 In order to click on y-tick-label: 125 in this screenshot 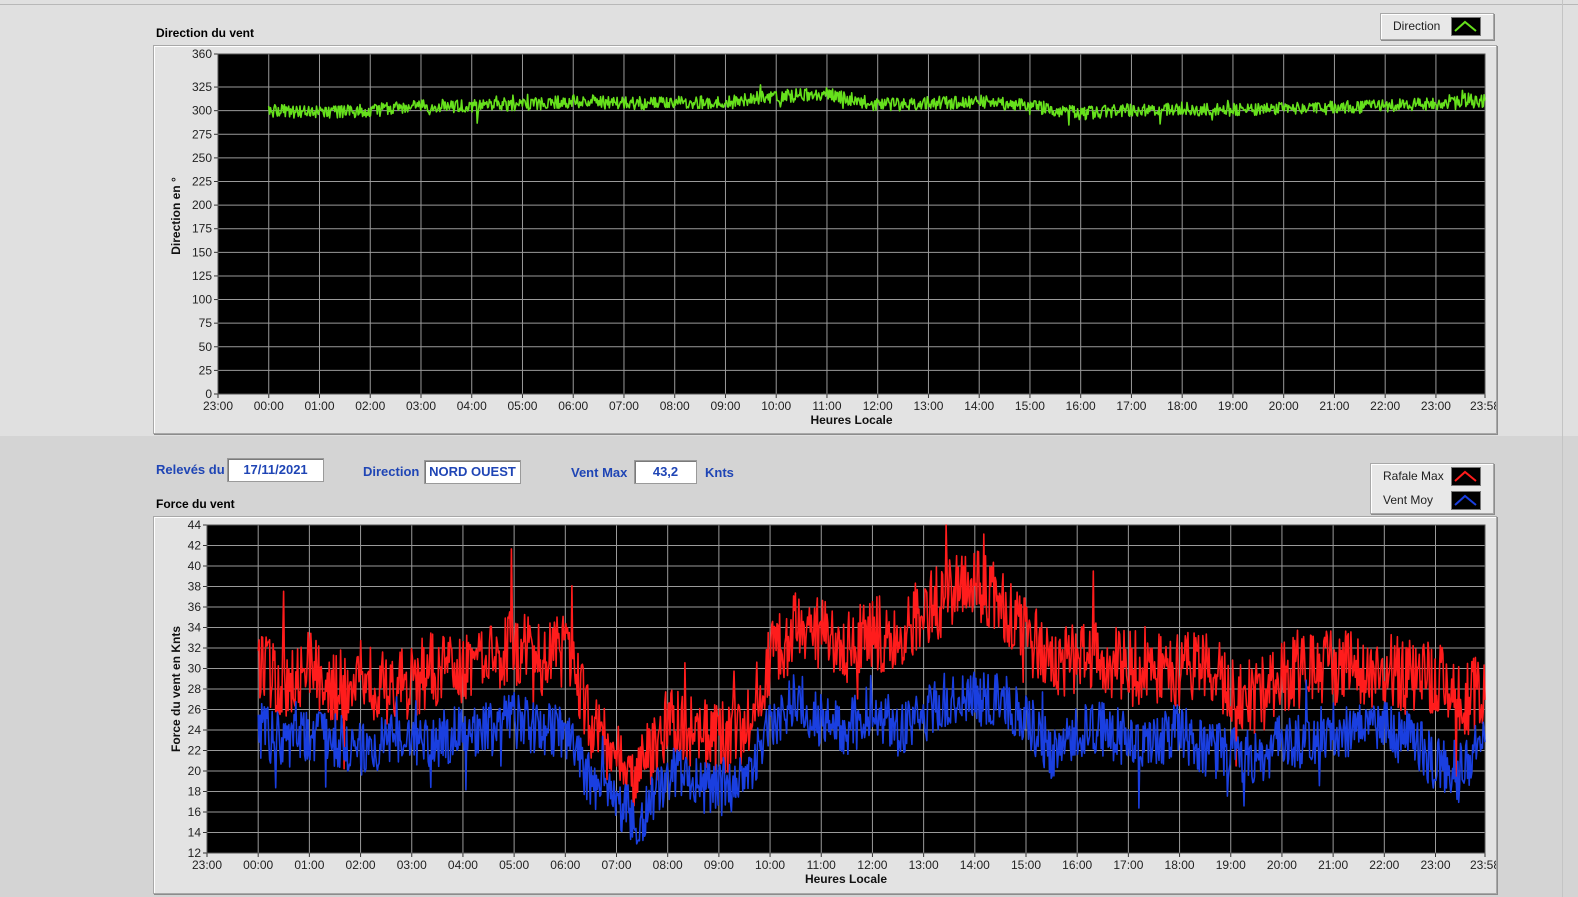, I will do `click(202, 276)`.